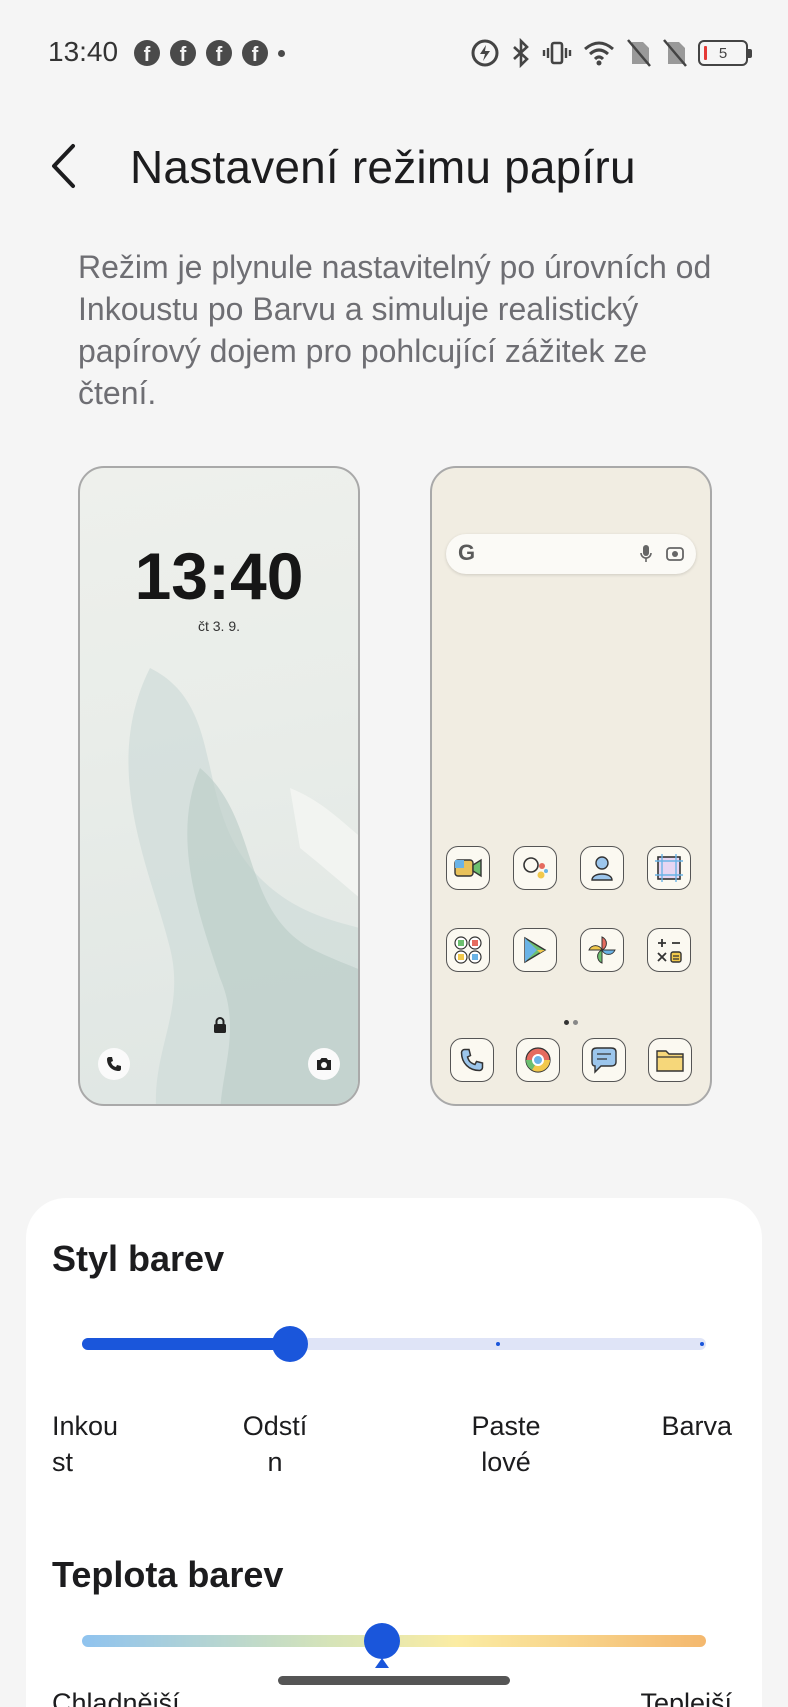 The image size is (788, 1707). Describe the element at coordinates (670, 1060) in the screenshot. I see `files-icon` at that location.